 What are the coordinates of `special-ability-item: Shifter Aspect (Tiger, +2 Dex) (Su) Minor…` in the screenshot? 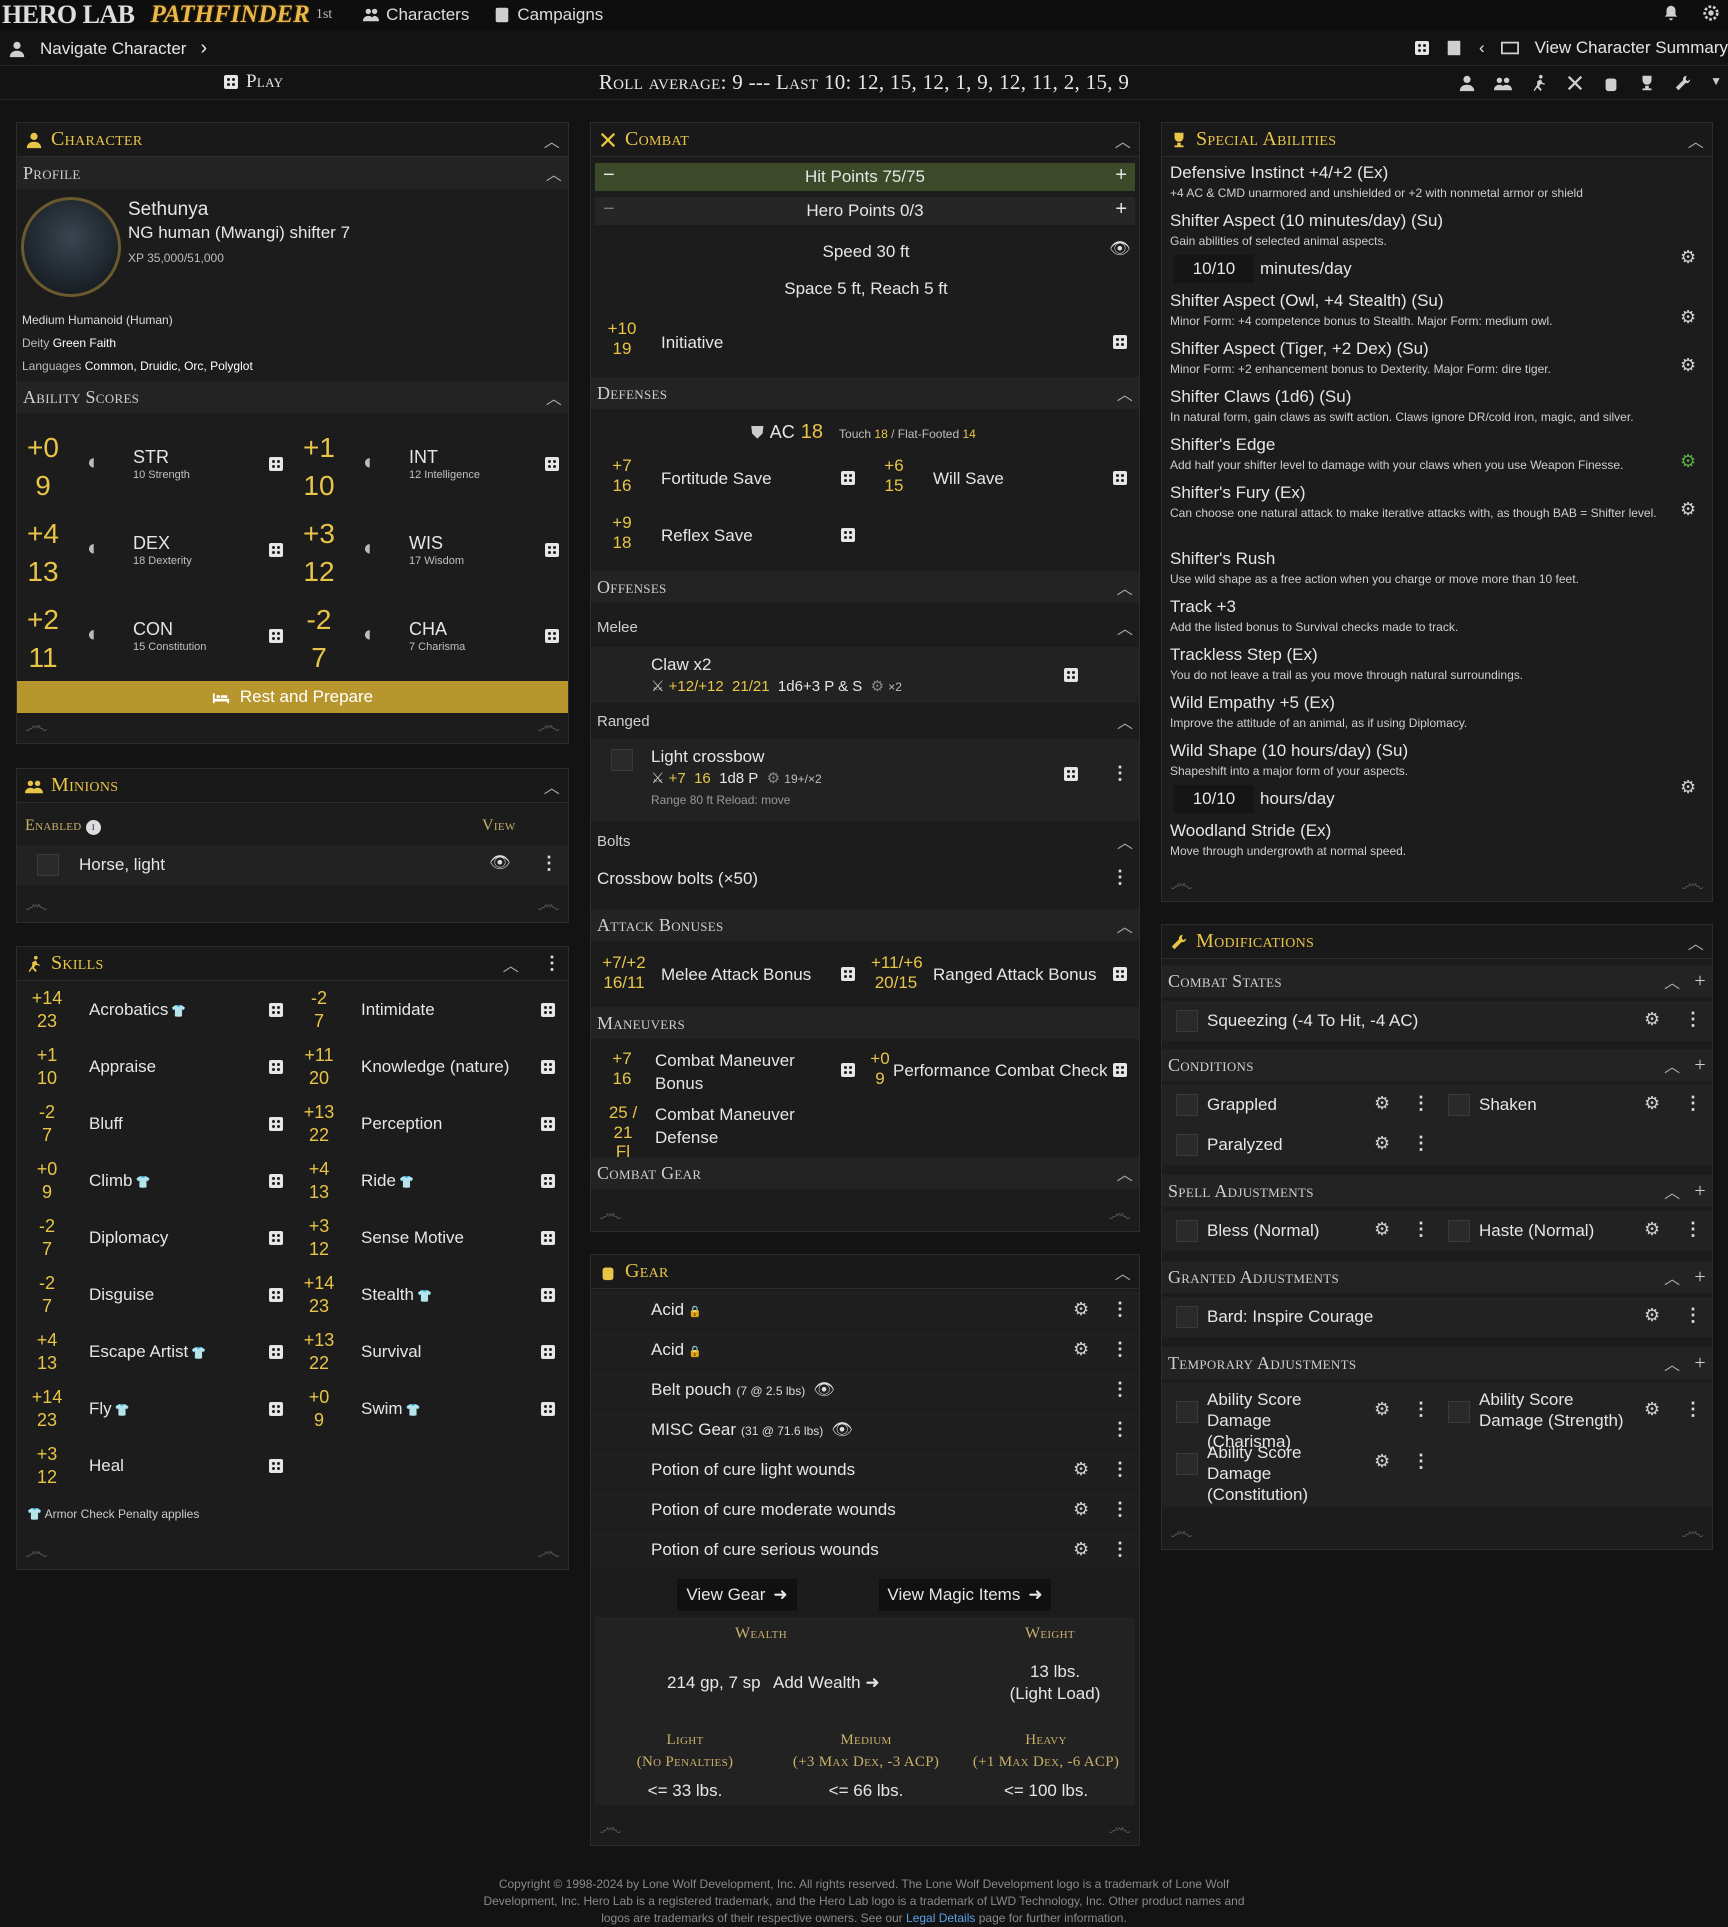 It's located at (1437, 361).